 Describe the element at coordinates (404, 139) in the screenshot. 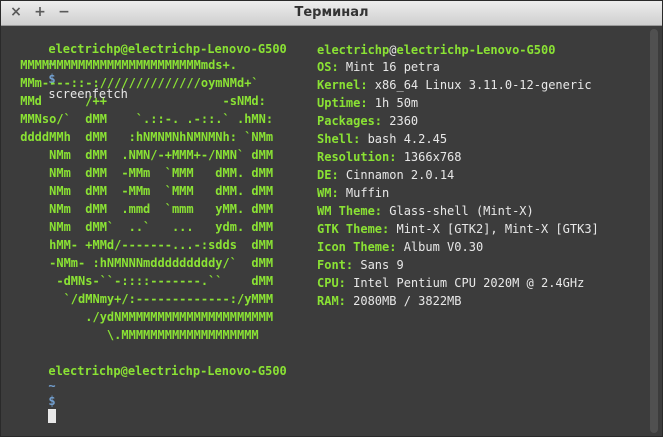

I see `sysinfo-value: bash 4.2.45` at that location.